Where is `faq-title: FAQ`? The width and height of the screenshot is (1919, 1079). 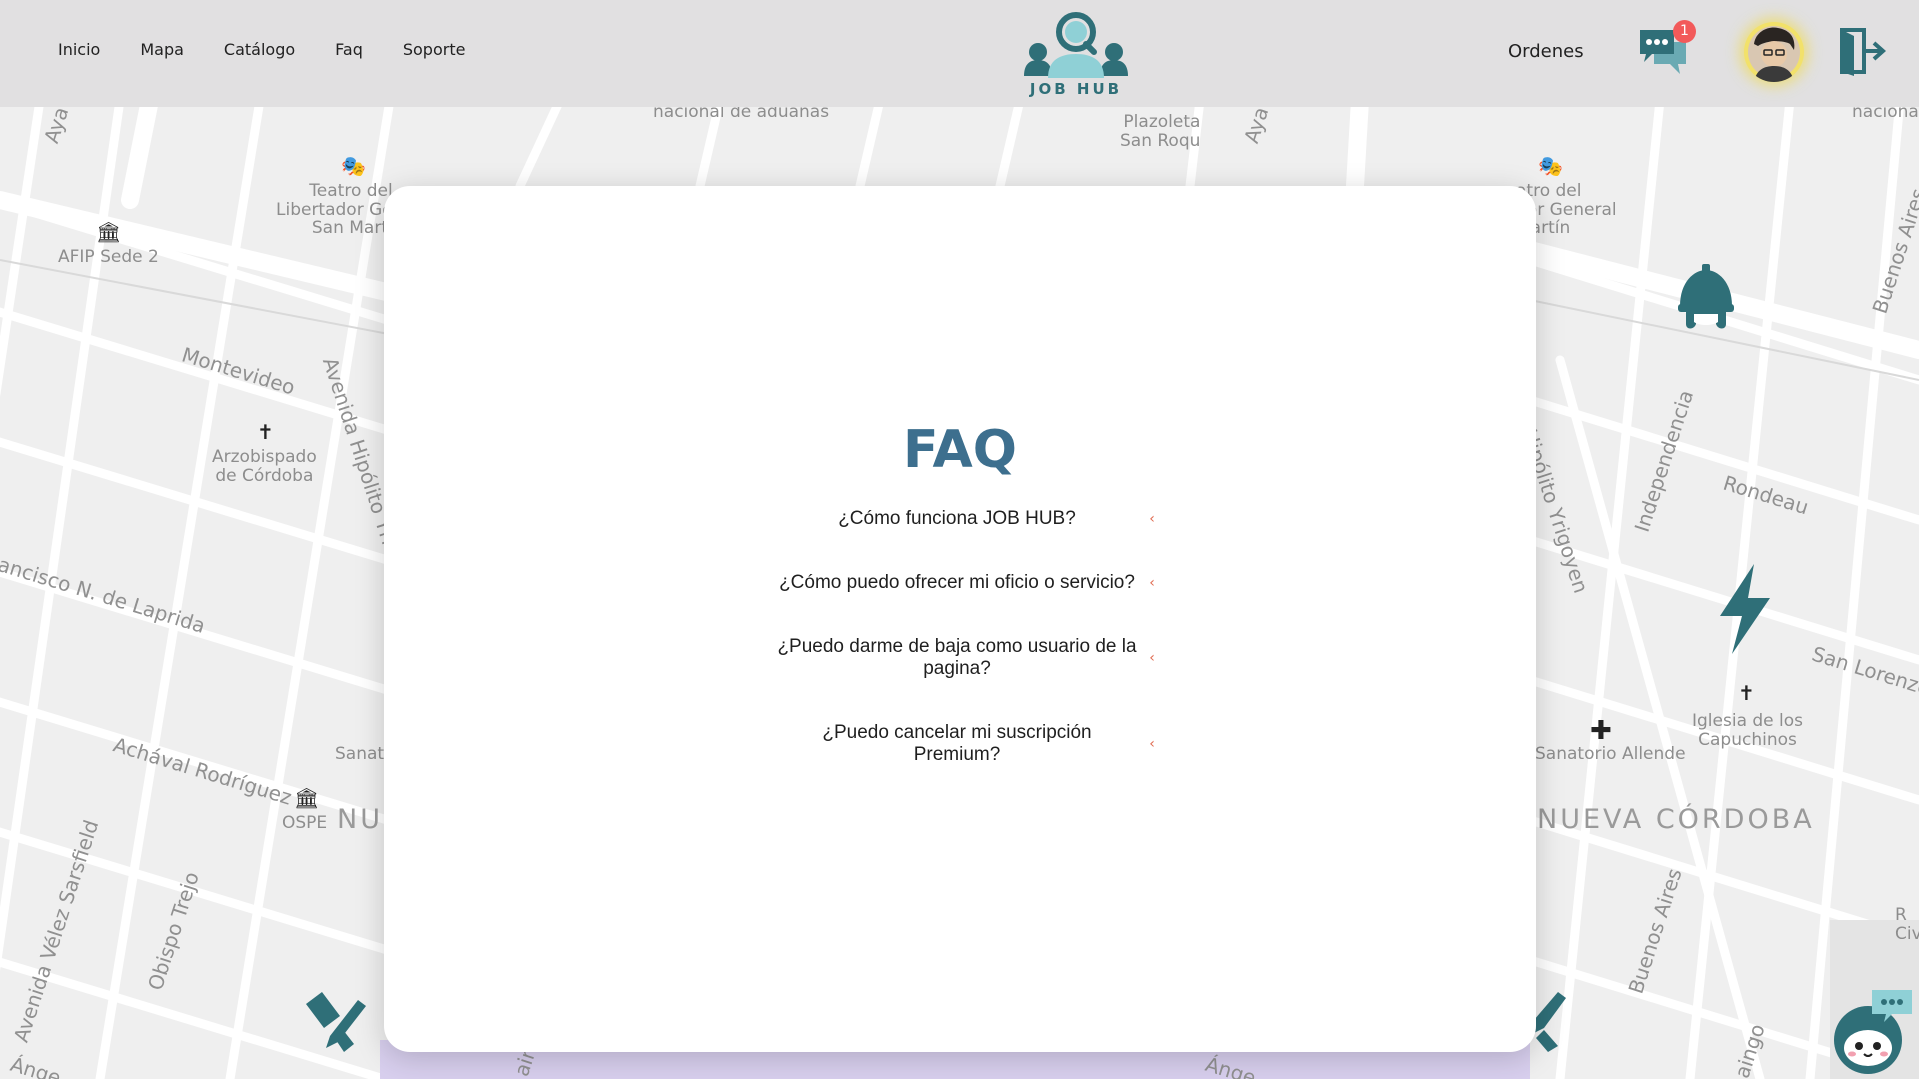
faq-title: FAQ is located at coordinates (959, 450).